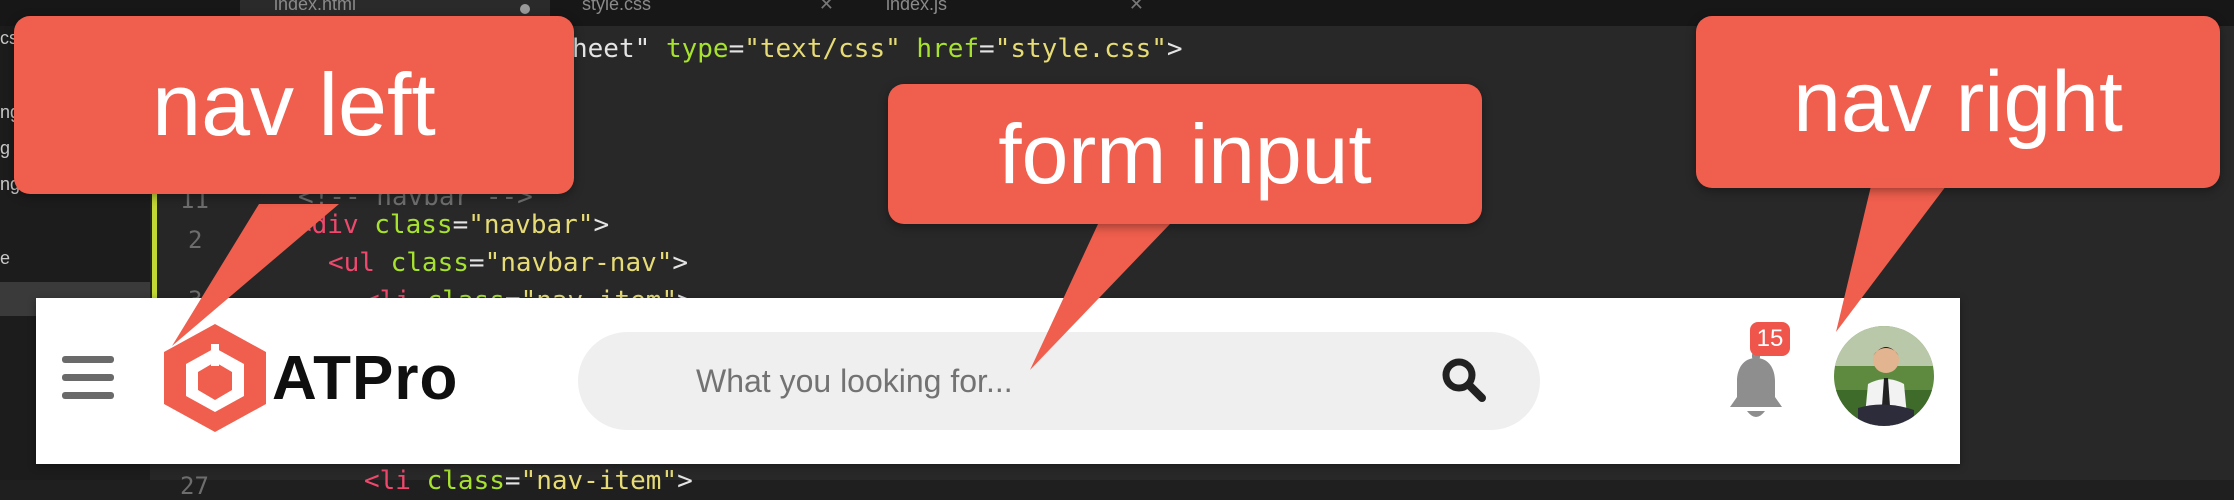  Describe the element at coordinates (1010, 13) in the screenshot. I see `tab-index-js: index.js ✕` at that location.